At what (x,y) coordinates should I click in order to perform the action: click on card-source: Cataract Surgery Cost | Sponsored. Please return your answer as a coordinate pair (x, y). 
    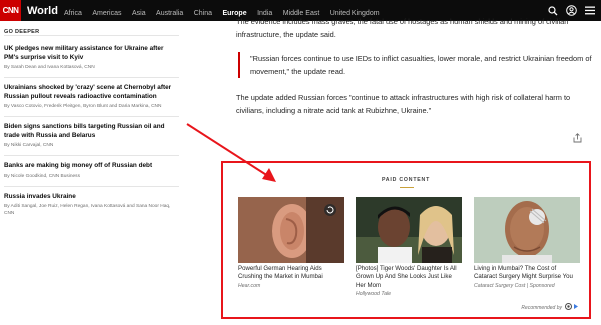
    Looking at the image, I should click on (514, 285).